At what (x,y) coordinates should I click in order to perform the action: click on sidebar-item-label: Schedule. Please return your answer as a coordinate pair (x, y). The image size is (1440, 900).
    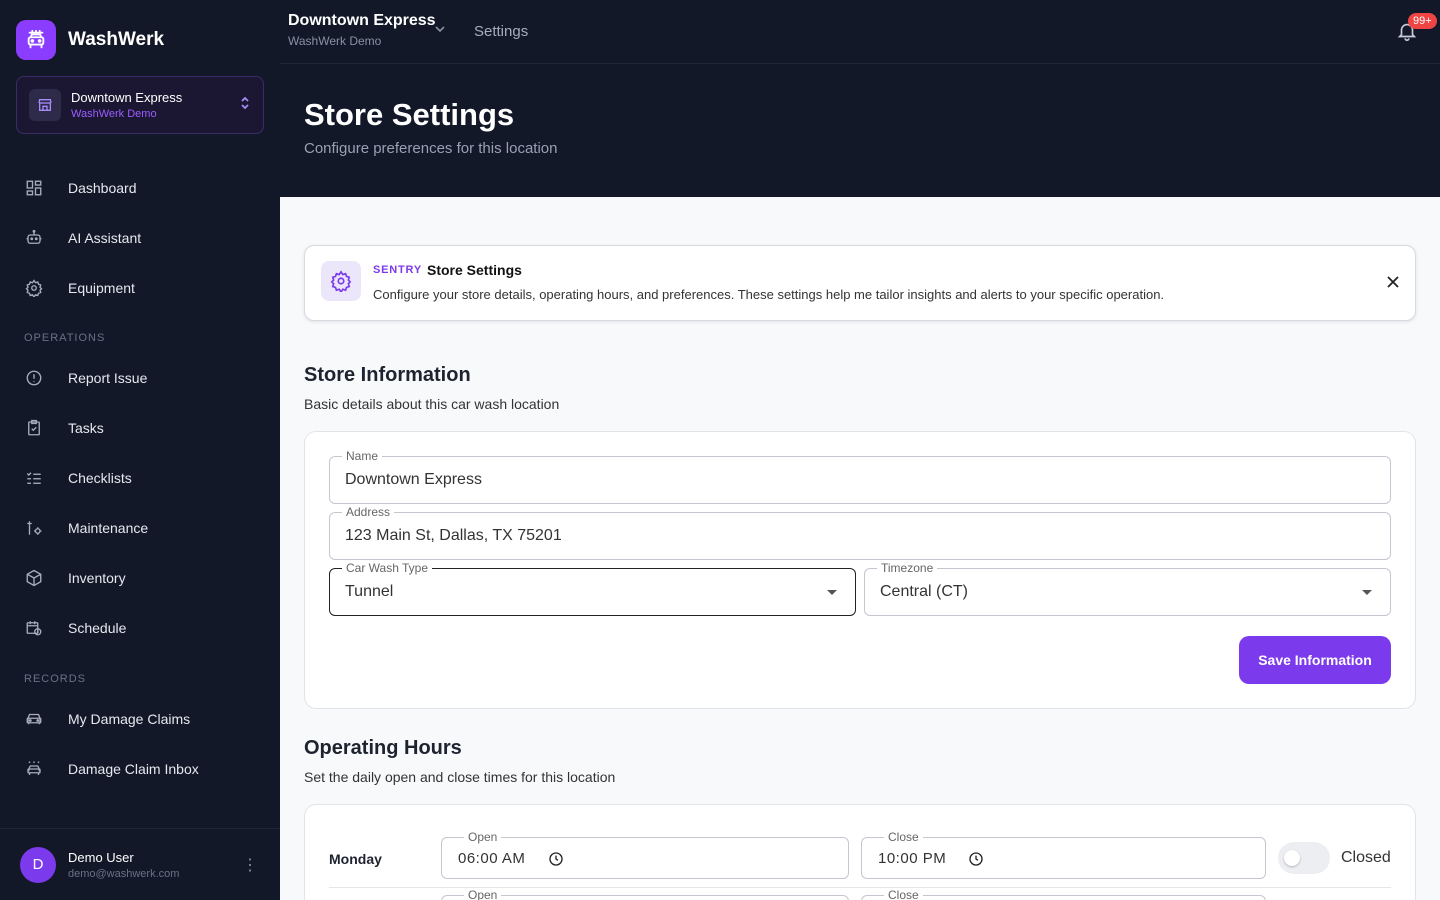
    Looking at the image, I should click on (97, 628).